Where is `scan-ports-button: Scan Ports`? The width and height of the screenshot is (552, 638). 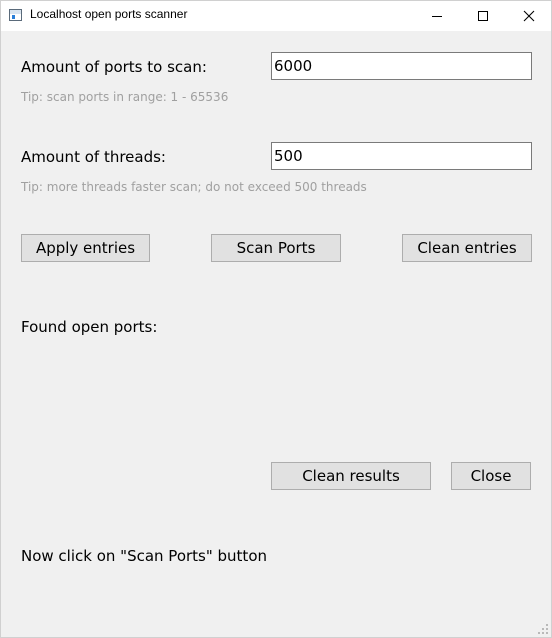
scan-ports-button: Scan Ports is located at coordinates (276, 248).